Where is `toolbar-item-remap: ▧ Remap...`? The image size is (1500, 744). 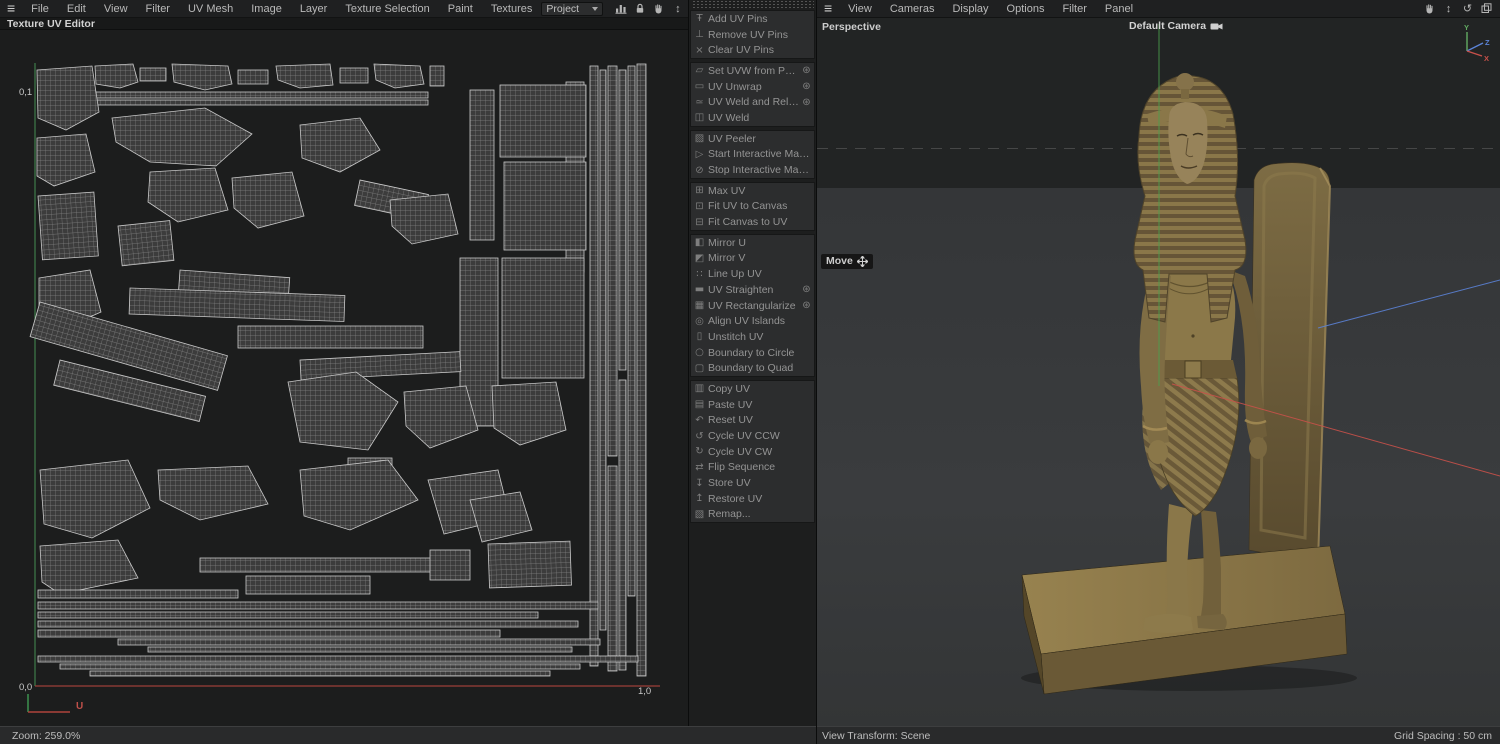
toolbar-item-remap: ▧ Remap... is located at coordinates (752, 515).